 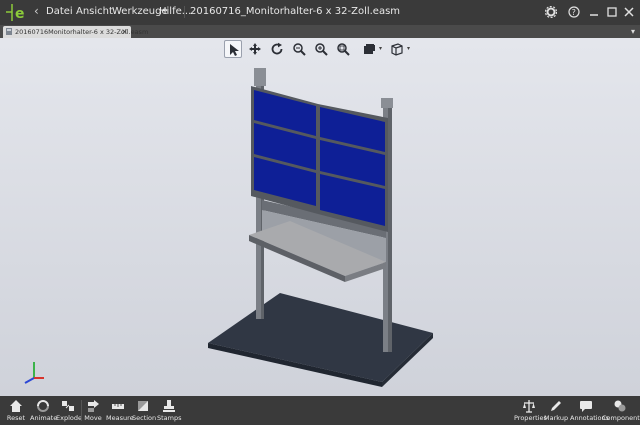 What do you see at coordinates (44, 418) in the screenshot?
I see `animate-label: Animate` at bounding box center [44, 418].